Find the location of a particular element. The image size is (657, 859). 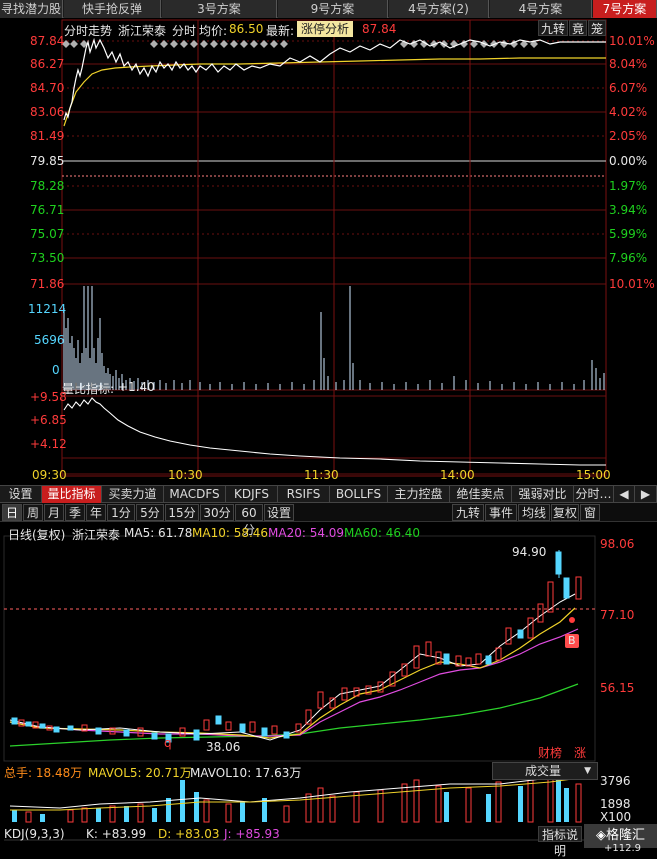

kdj-d: D: +83.03 is located at coordinates (189, 834).